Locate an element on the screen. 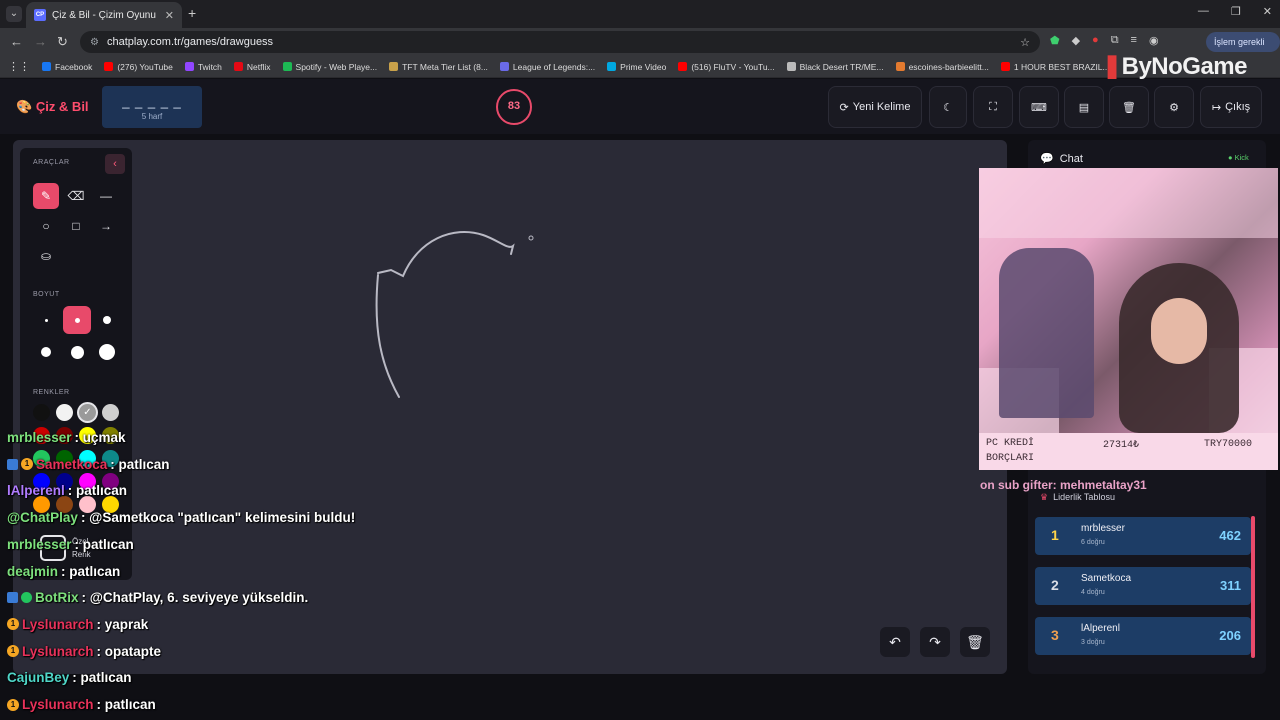  media-control-icon: ≡ is located at coordinates (1134, 40).